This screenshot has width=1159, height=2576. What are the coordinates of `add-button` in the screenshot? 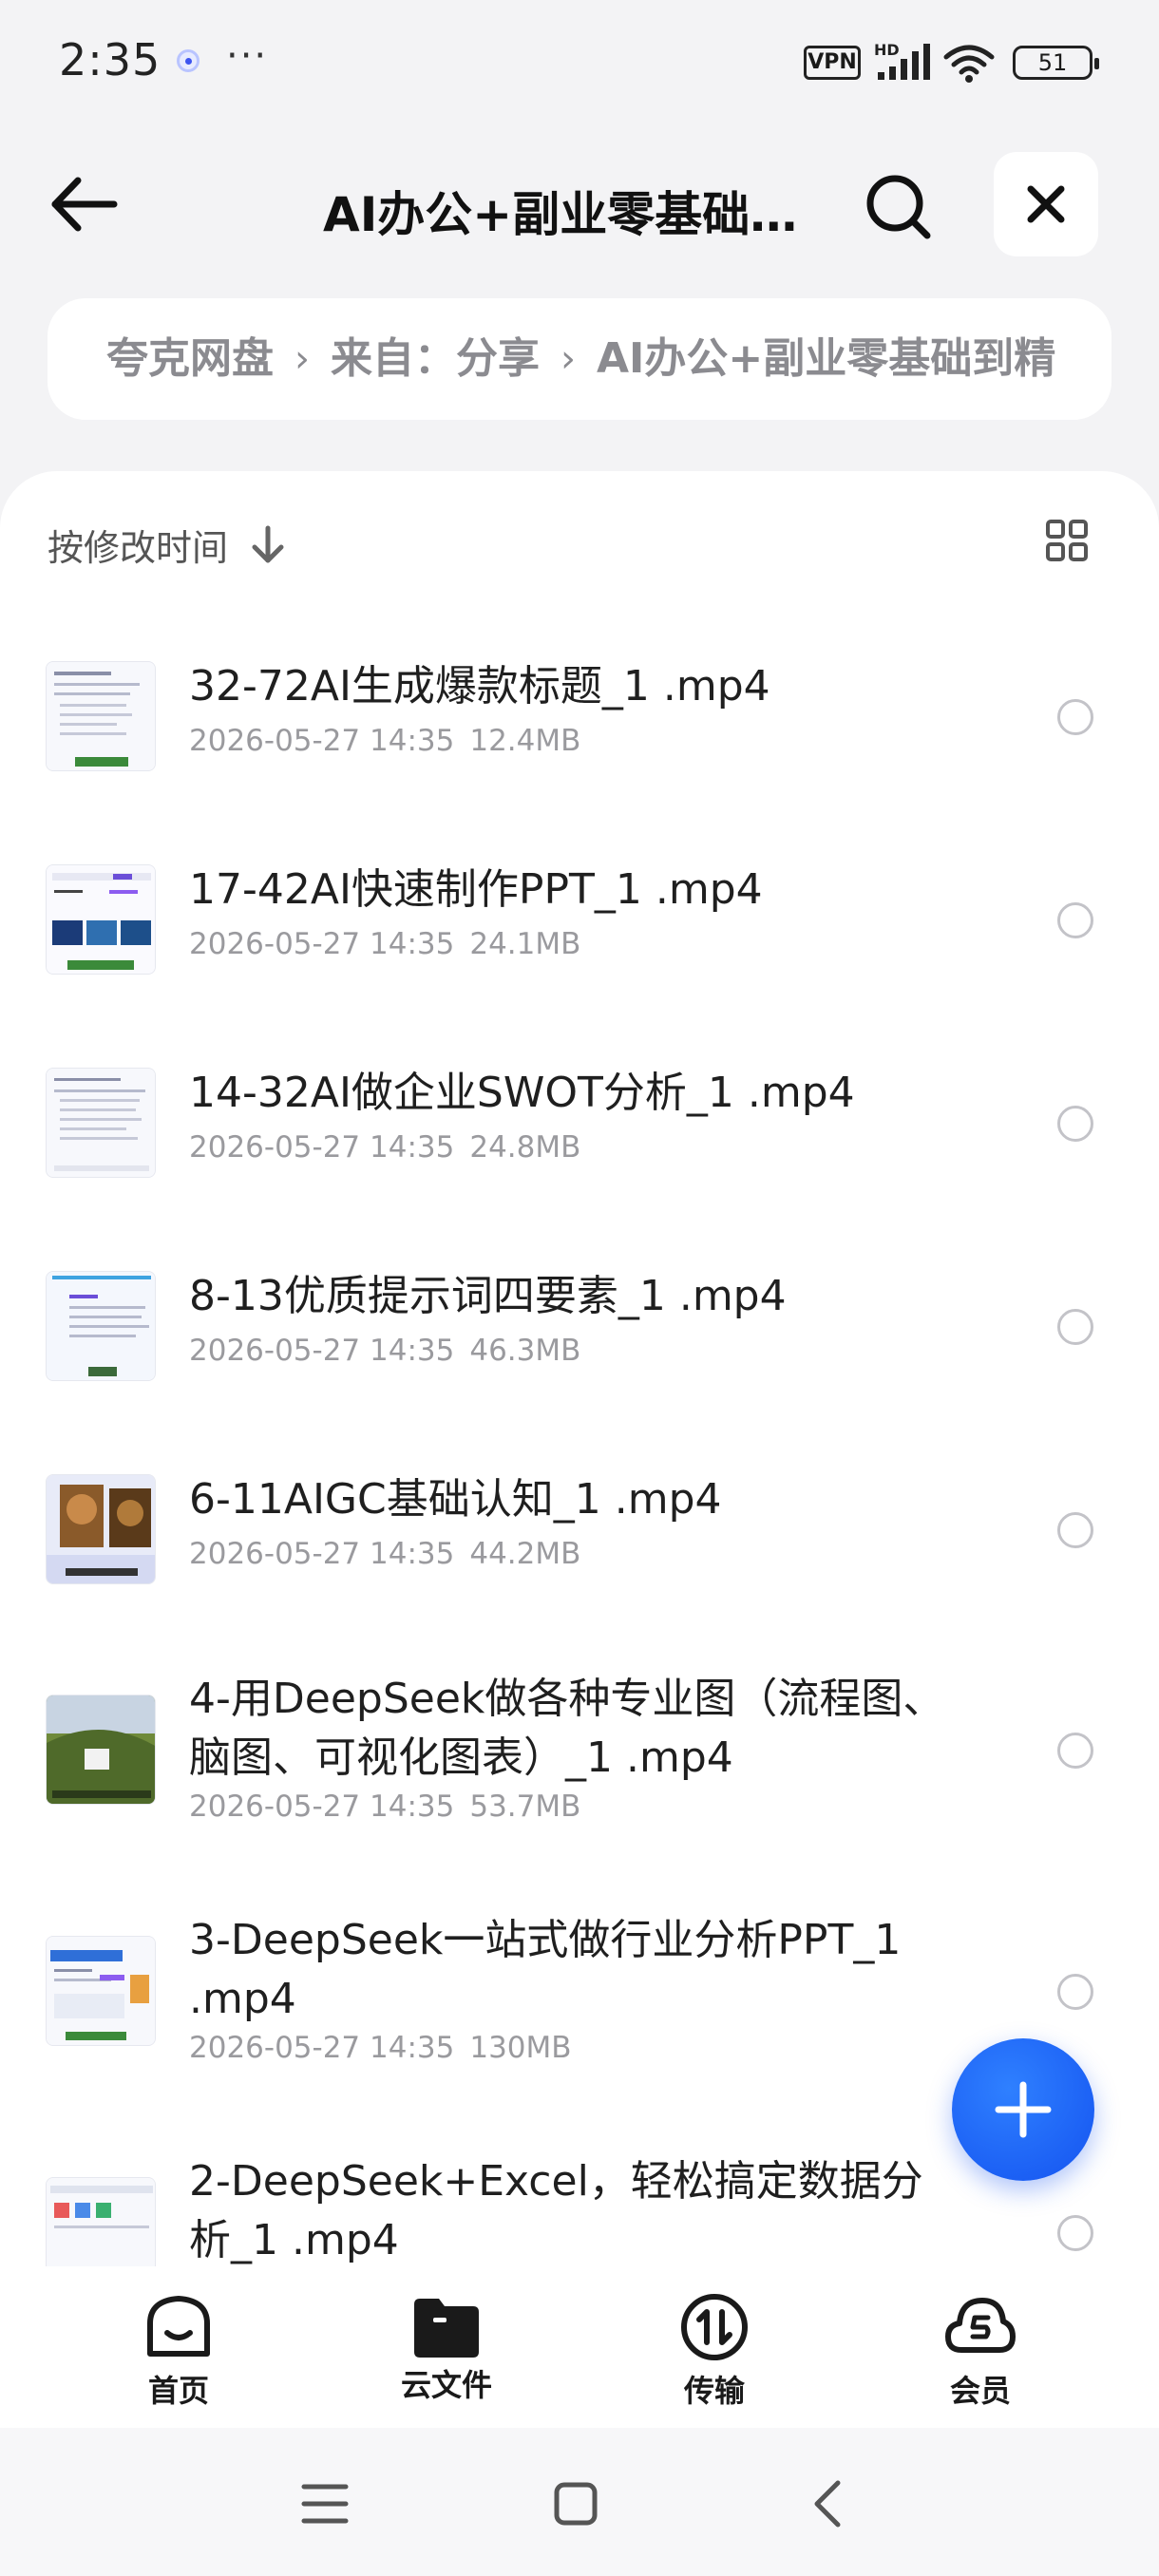 It's located at (1023, 2109).